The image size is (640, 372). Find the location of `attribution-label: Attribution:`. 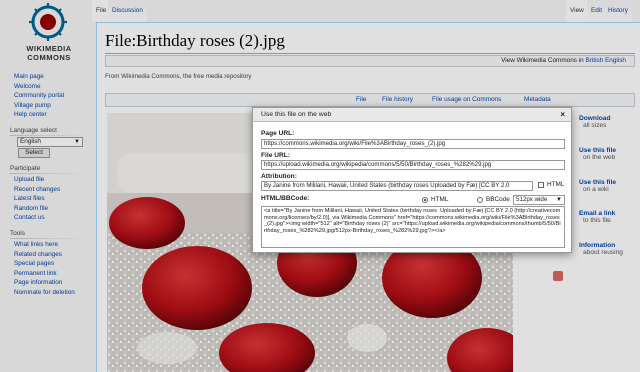

attribution-label: Attribution: is located at coordinates (279, 176).